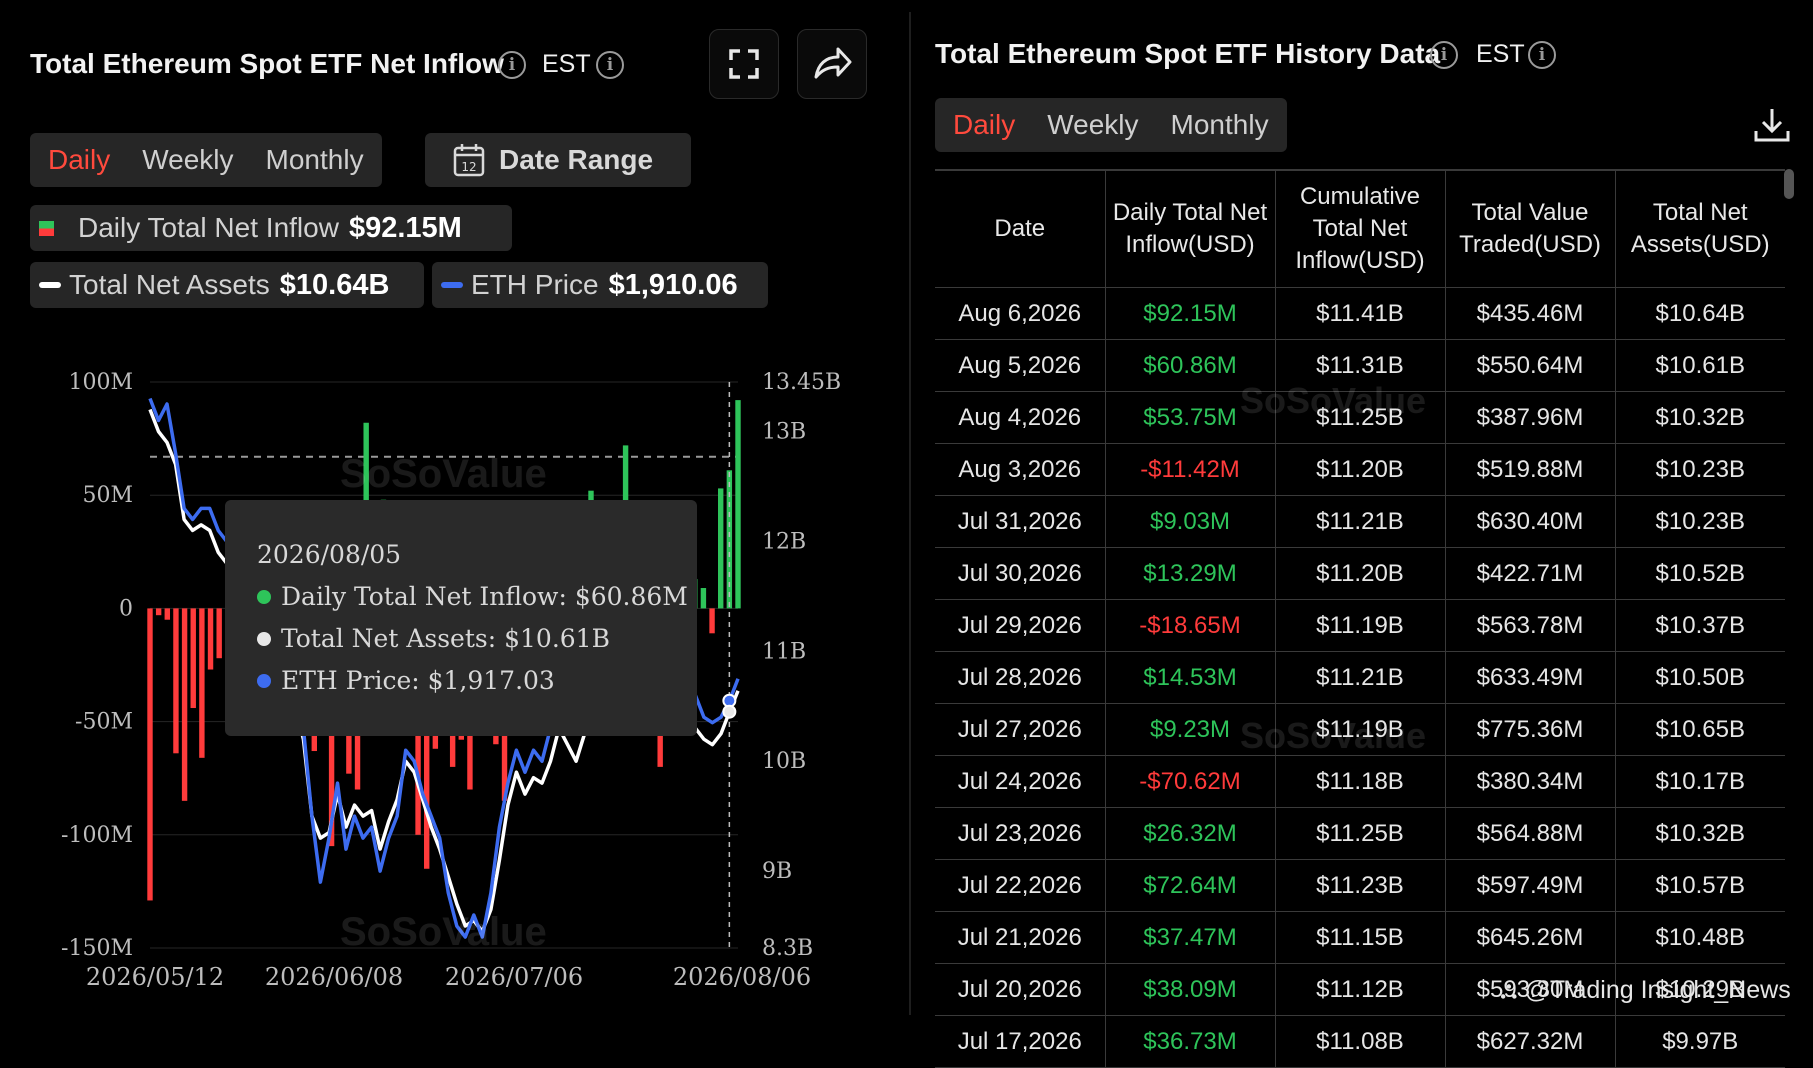 The image size is (1813, 1068). Describe the element at coordinates (1789, 184) in the screenshot. I see `scrollbar` at that location.